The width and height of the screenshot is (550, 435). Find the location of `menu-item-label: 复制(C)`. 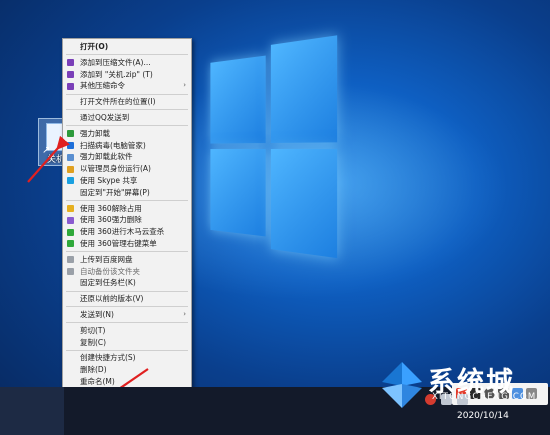

menu-item-label: 复制(C) is located at coordinates (93, 342).